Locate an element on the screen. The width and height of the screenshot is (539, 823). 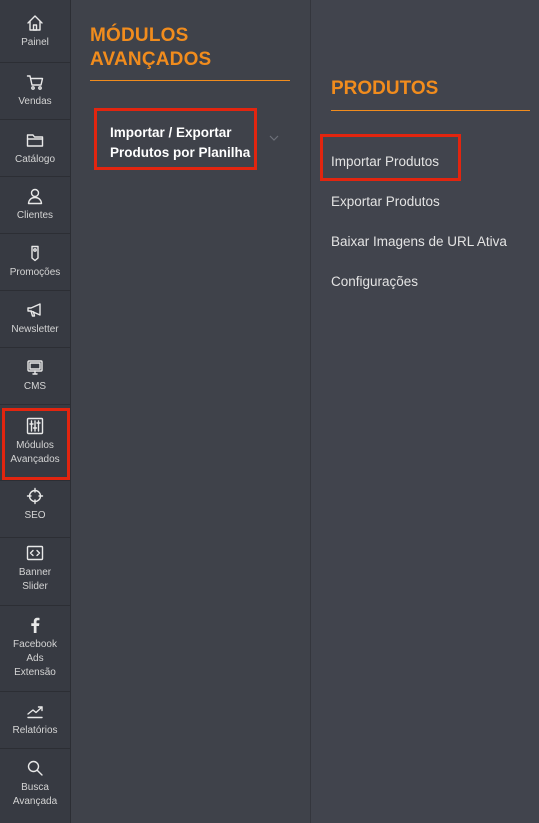
sidebar-item-label: CMS is located at coordinates (35, 386).